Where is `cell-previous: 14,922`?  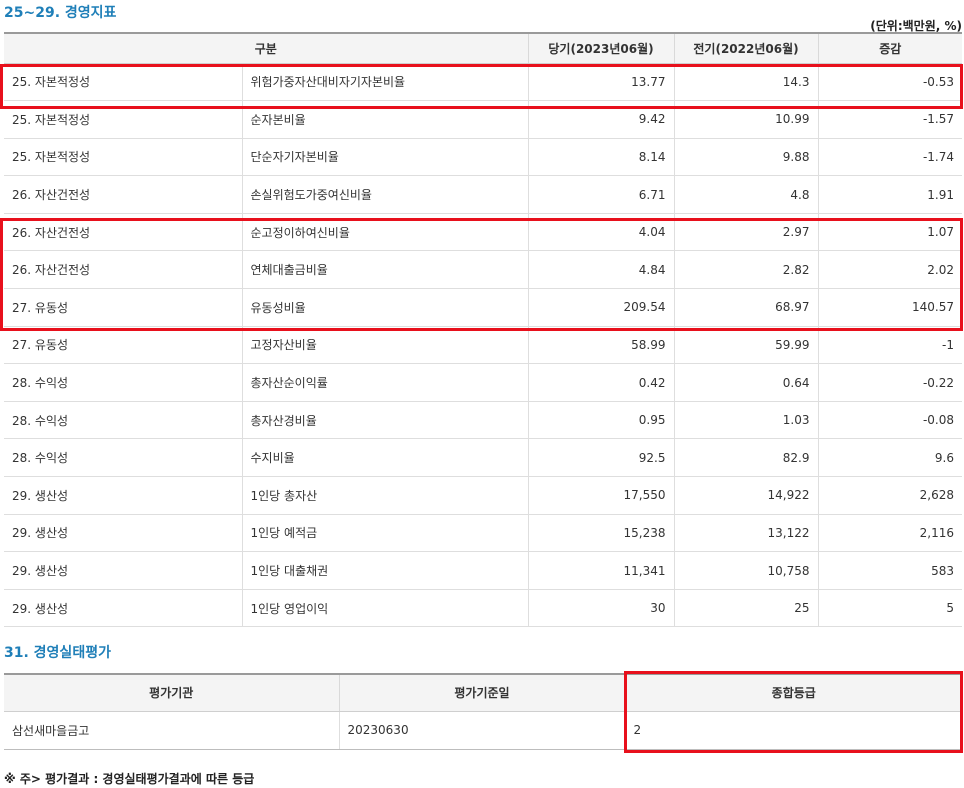 cell-previous: 14,922 is located at coordinates (746, 495).